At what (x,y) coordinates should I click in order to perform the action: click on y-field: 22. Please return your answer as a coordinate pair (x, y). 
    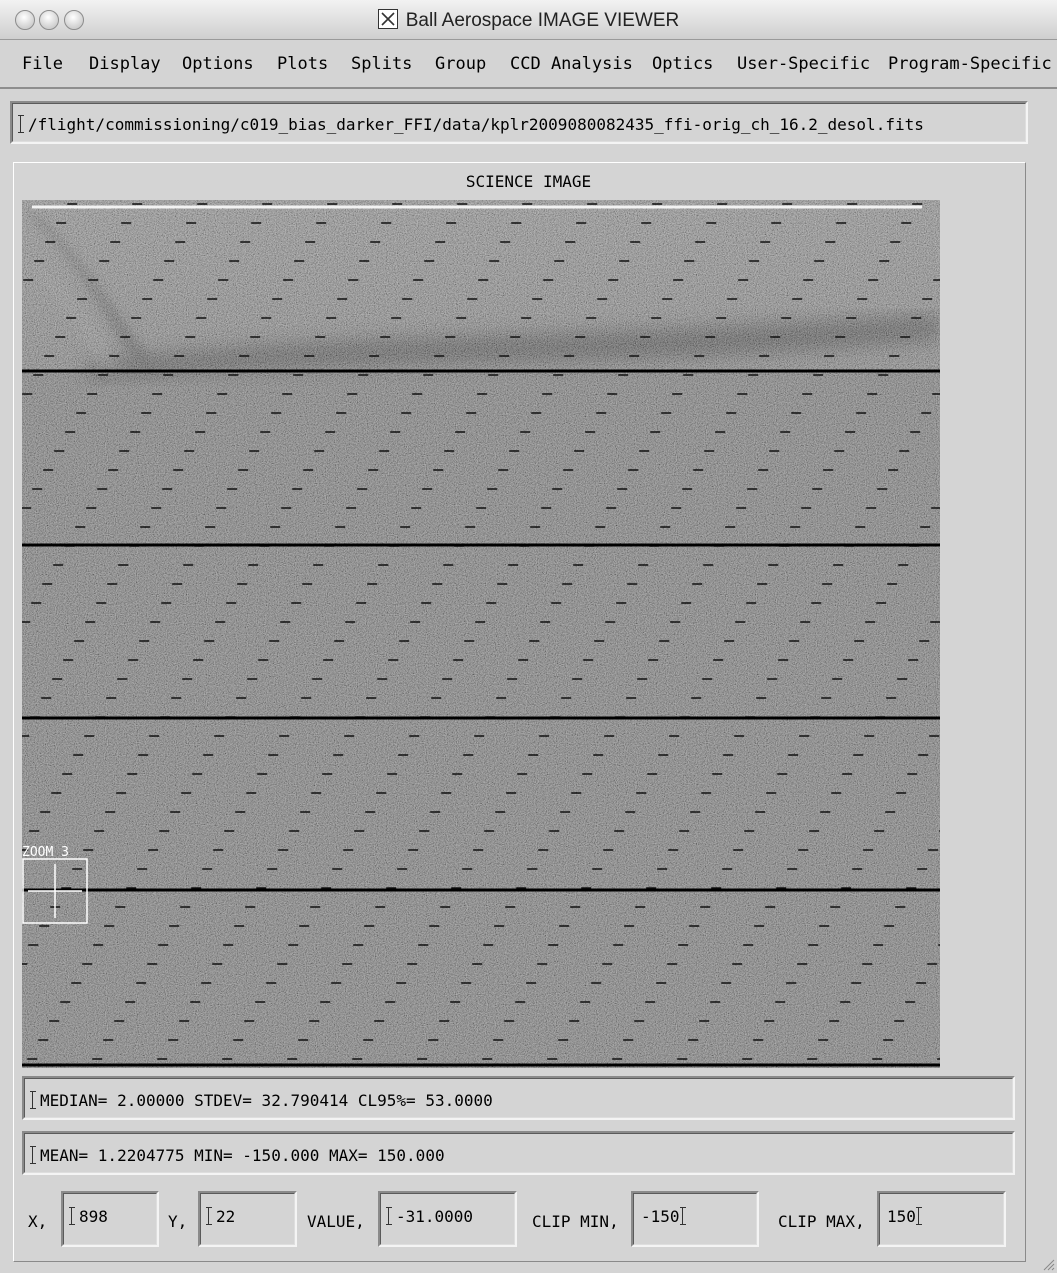
    Looking at the image, I should click on (247, 1219).